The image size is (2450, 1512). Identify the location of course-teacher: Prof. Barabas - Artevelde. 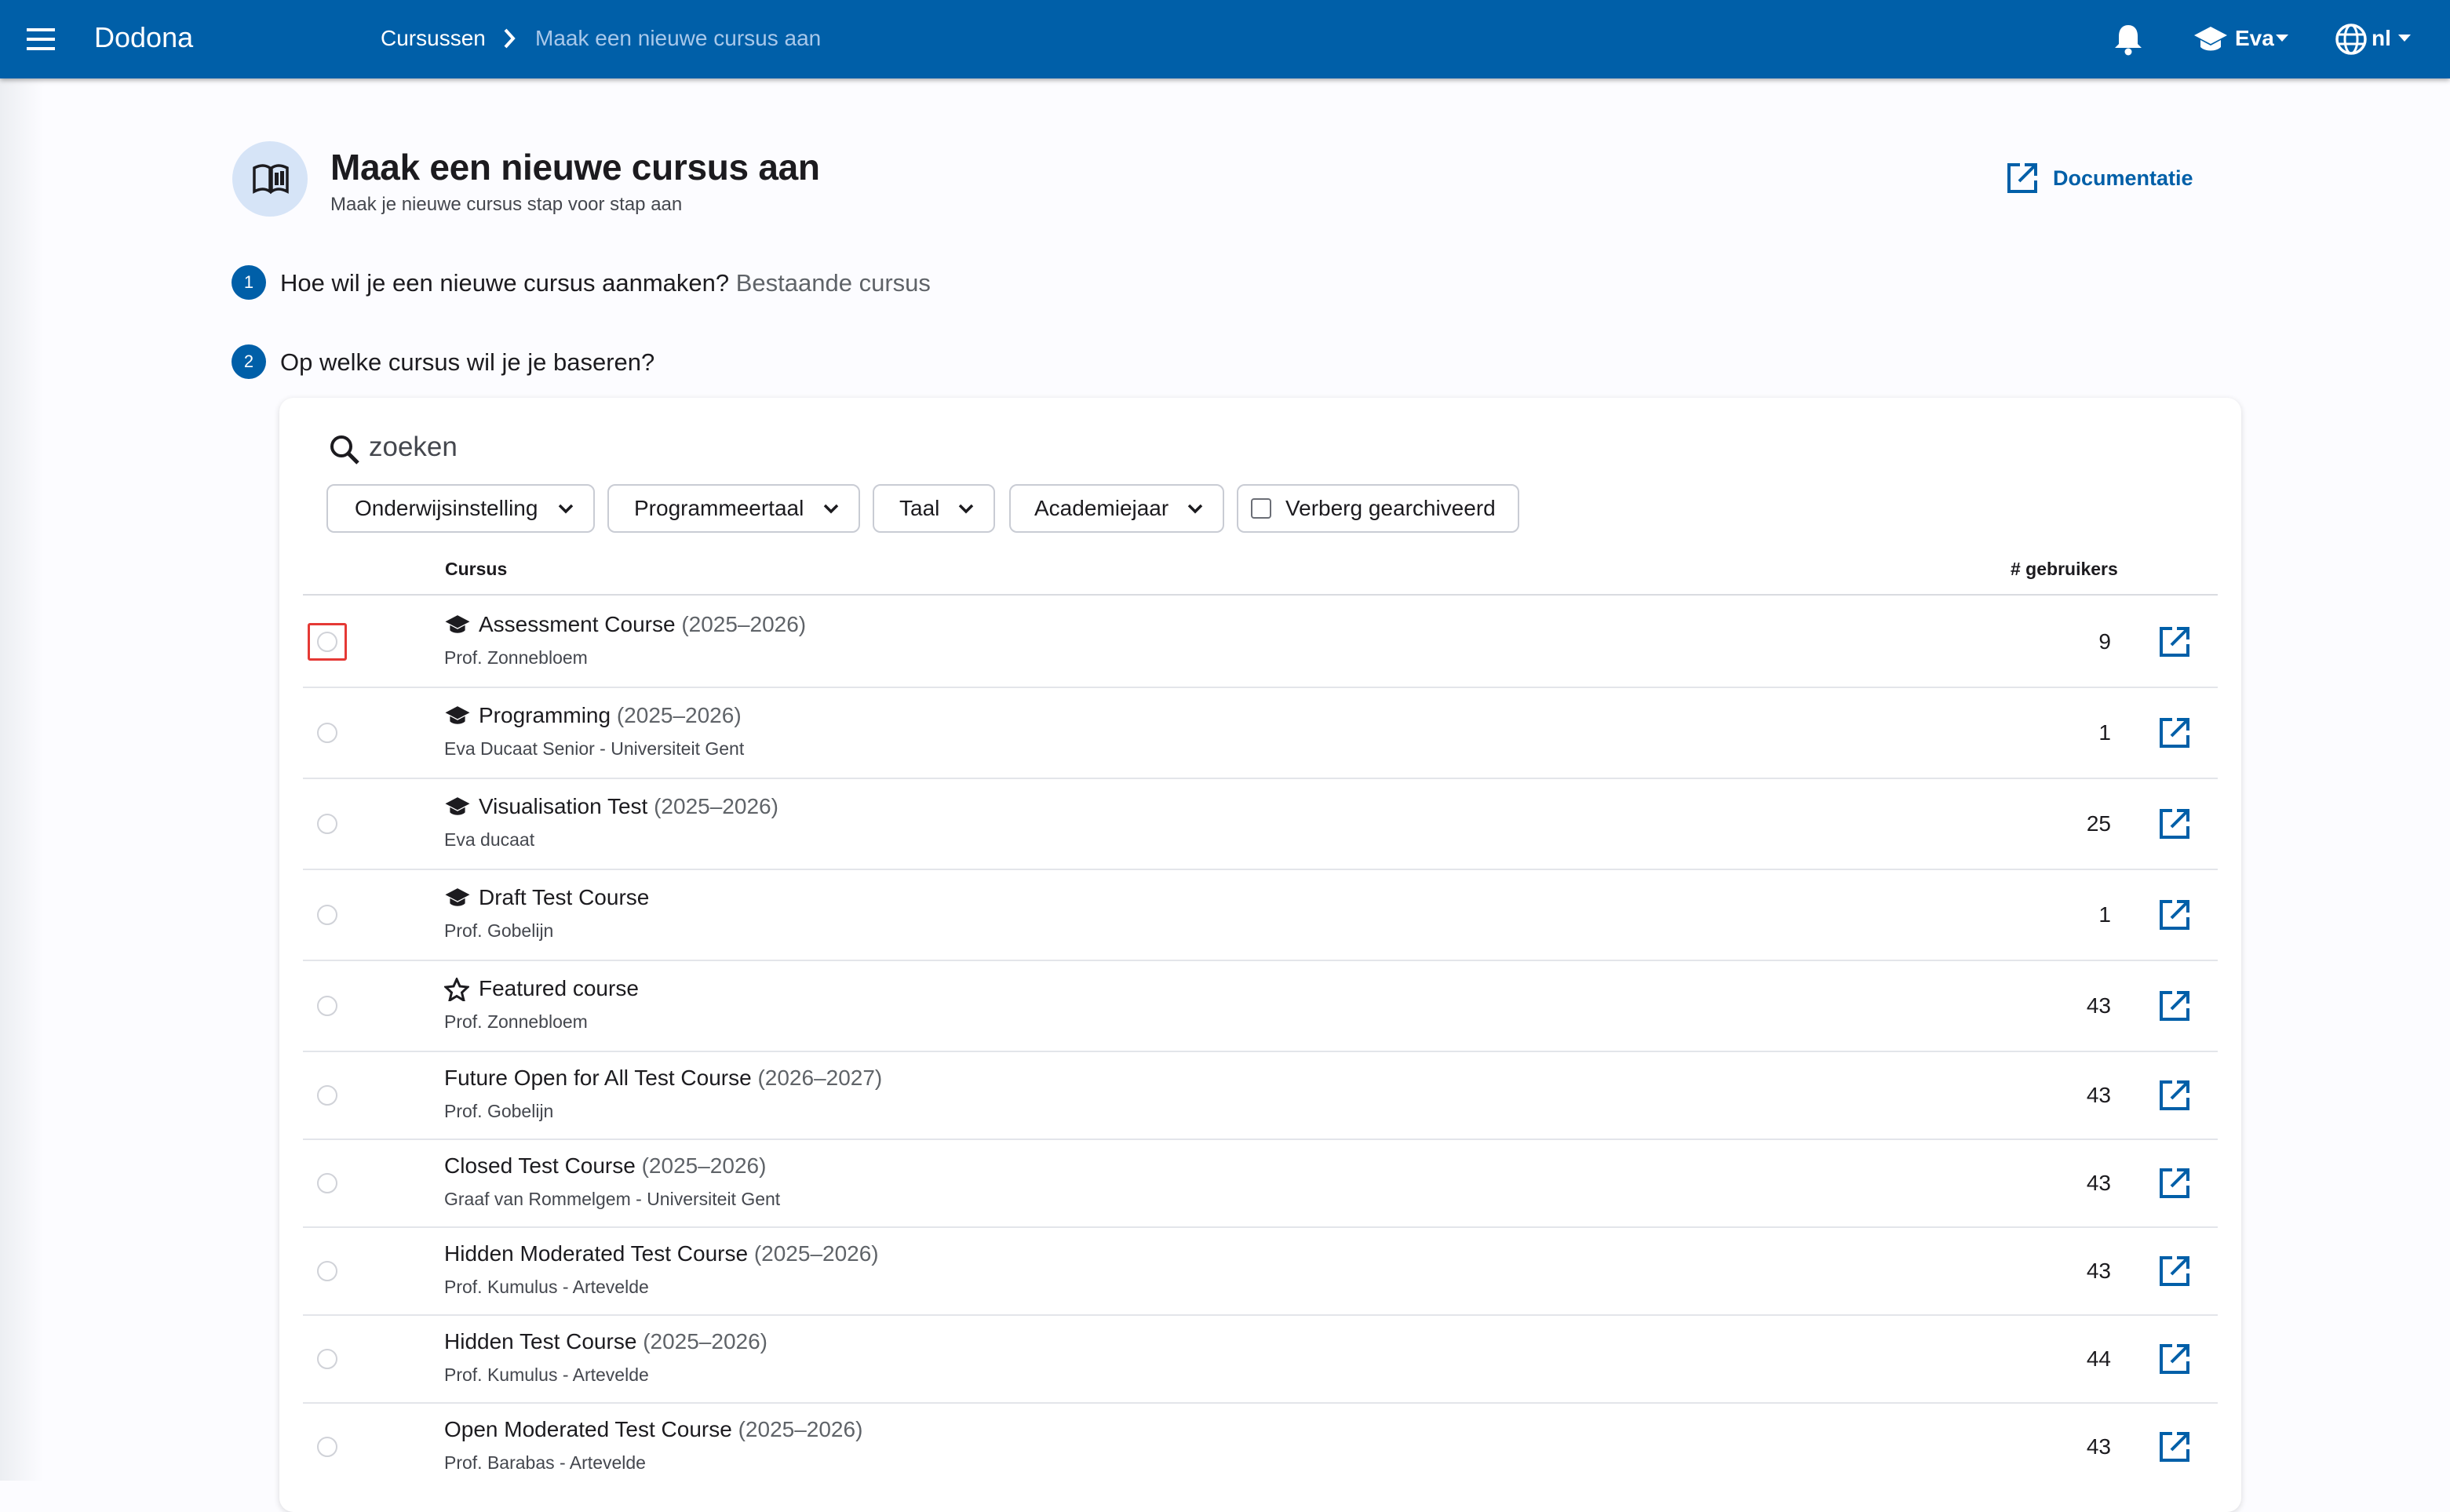
(545, 1463).